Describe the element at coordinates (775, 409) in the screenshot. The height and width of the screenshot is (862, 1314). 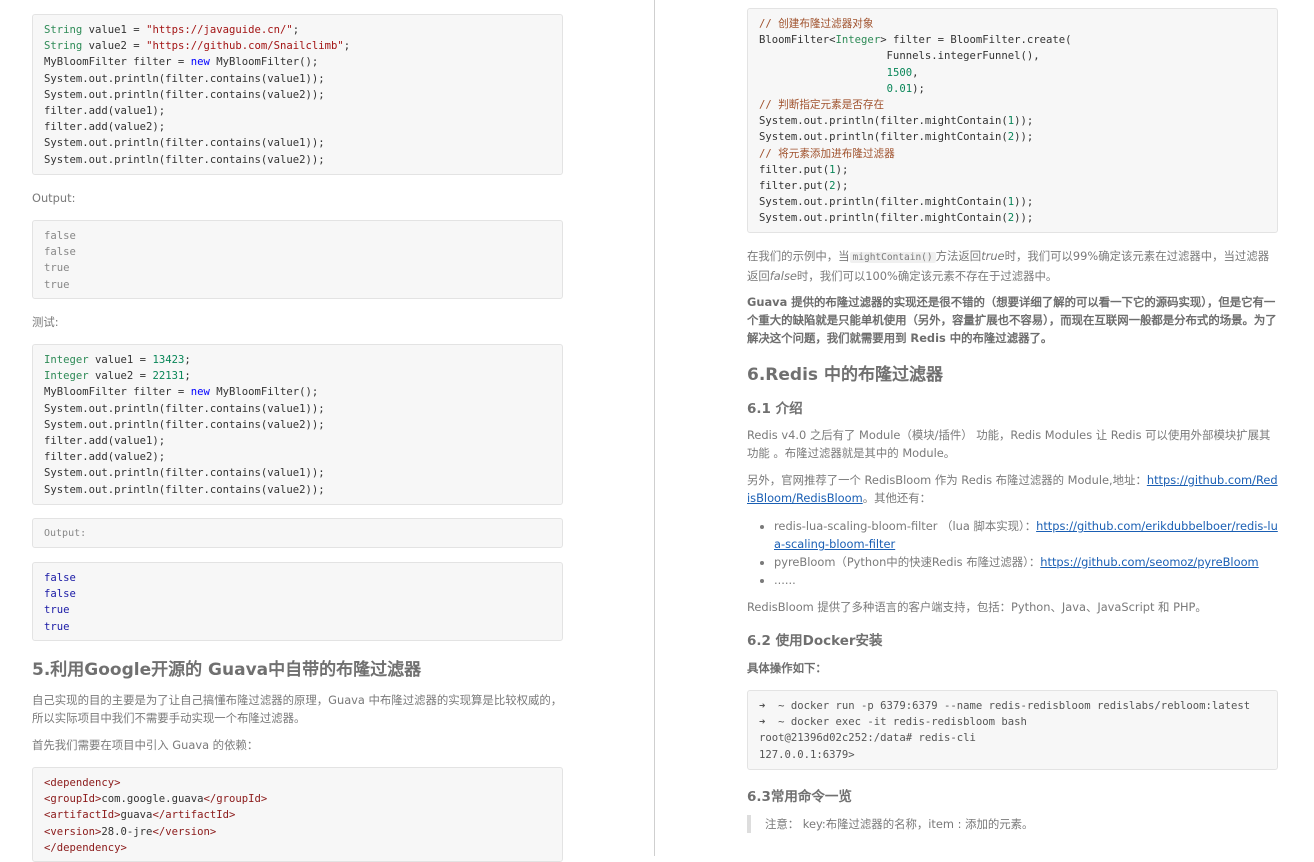
I see `heading-intro: 6.1 介绍` at that location.